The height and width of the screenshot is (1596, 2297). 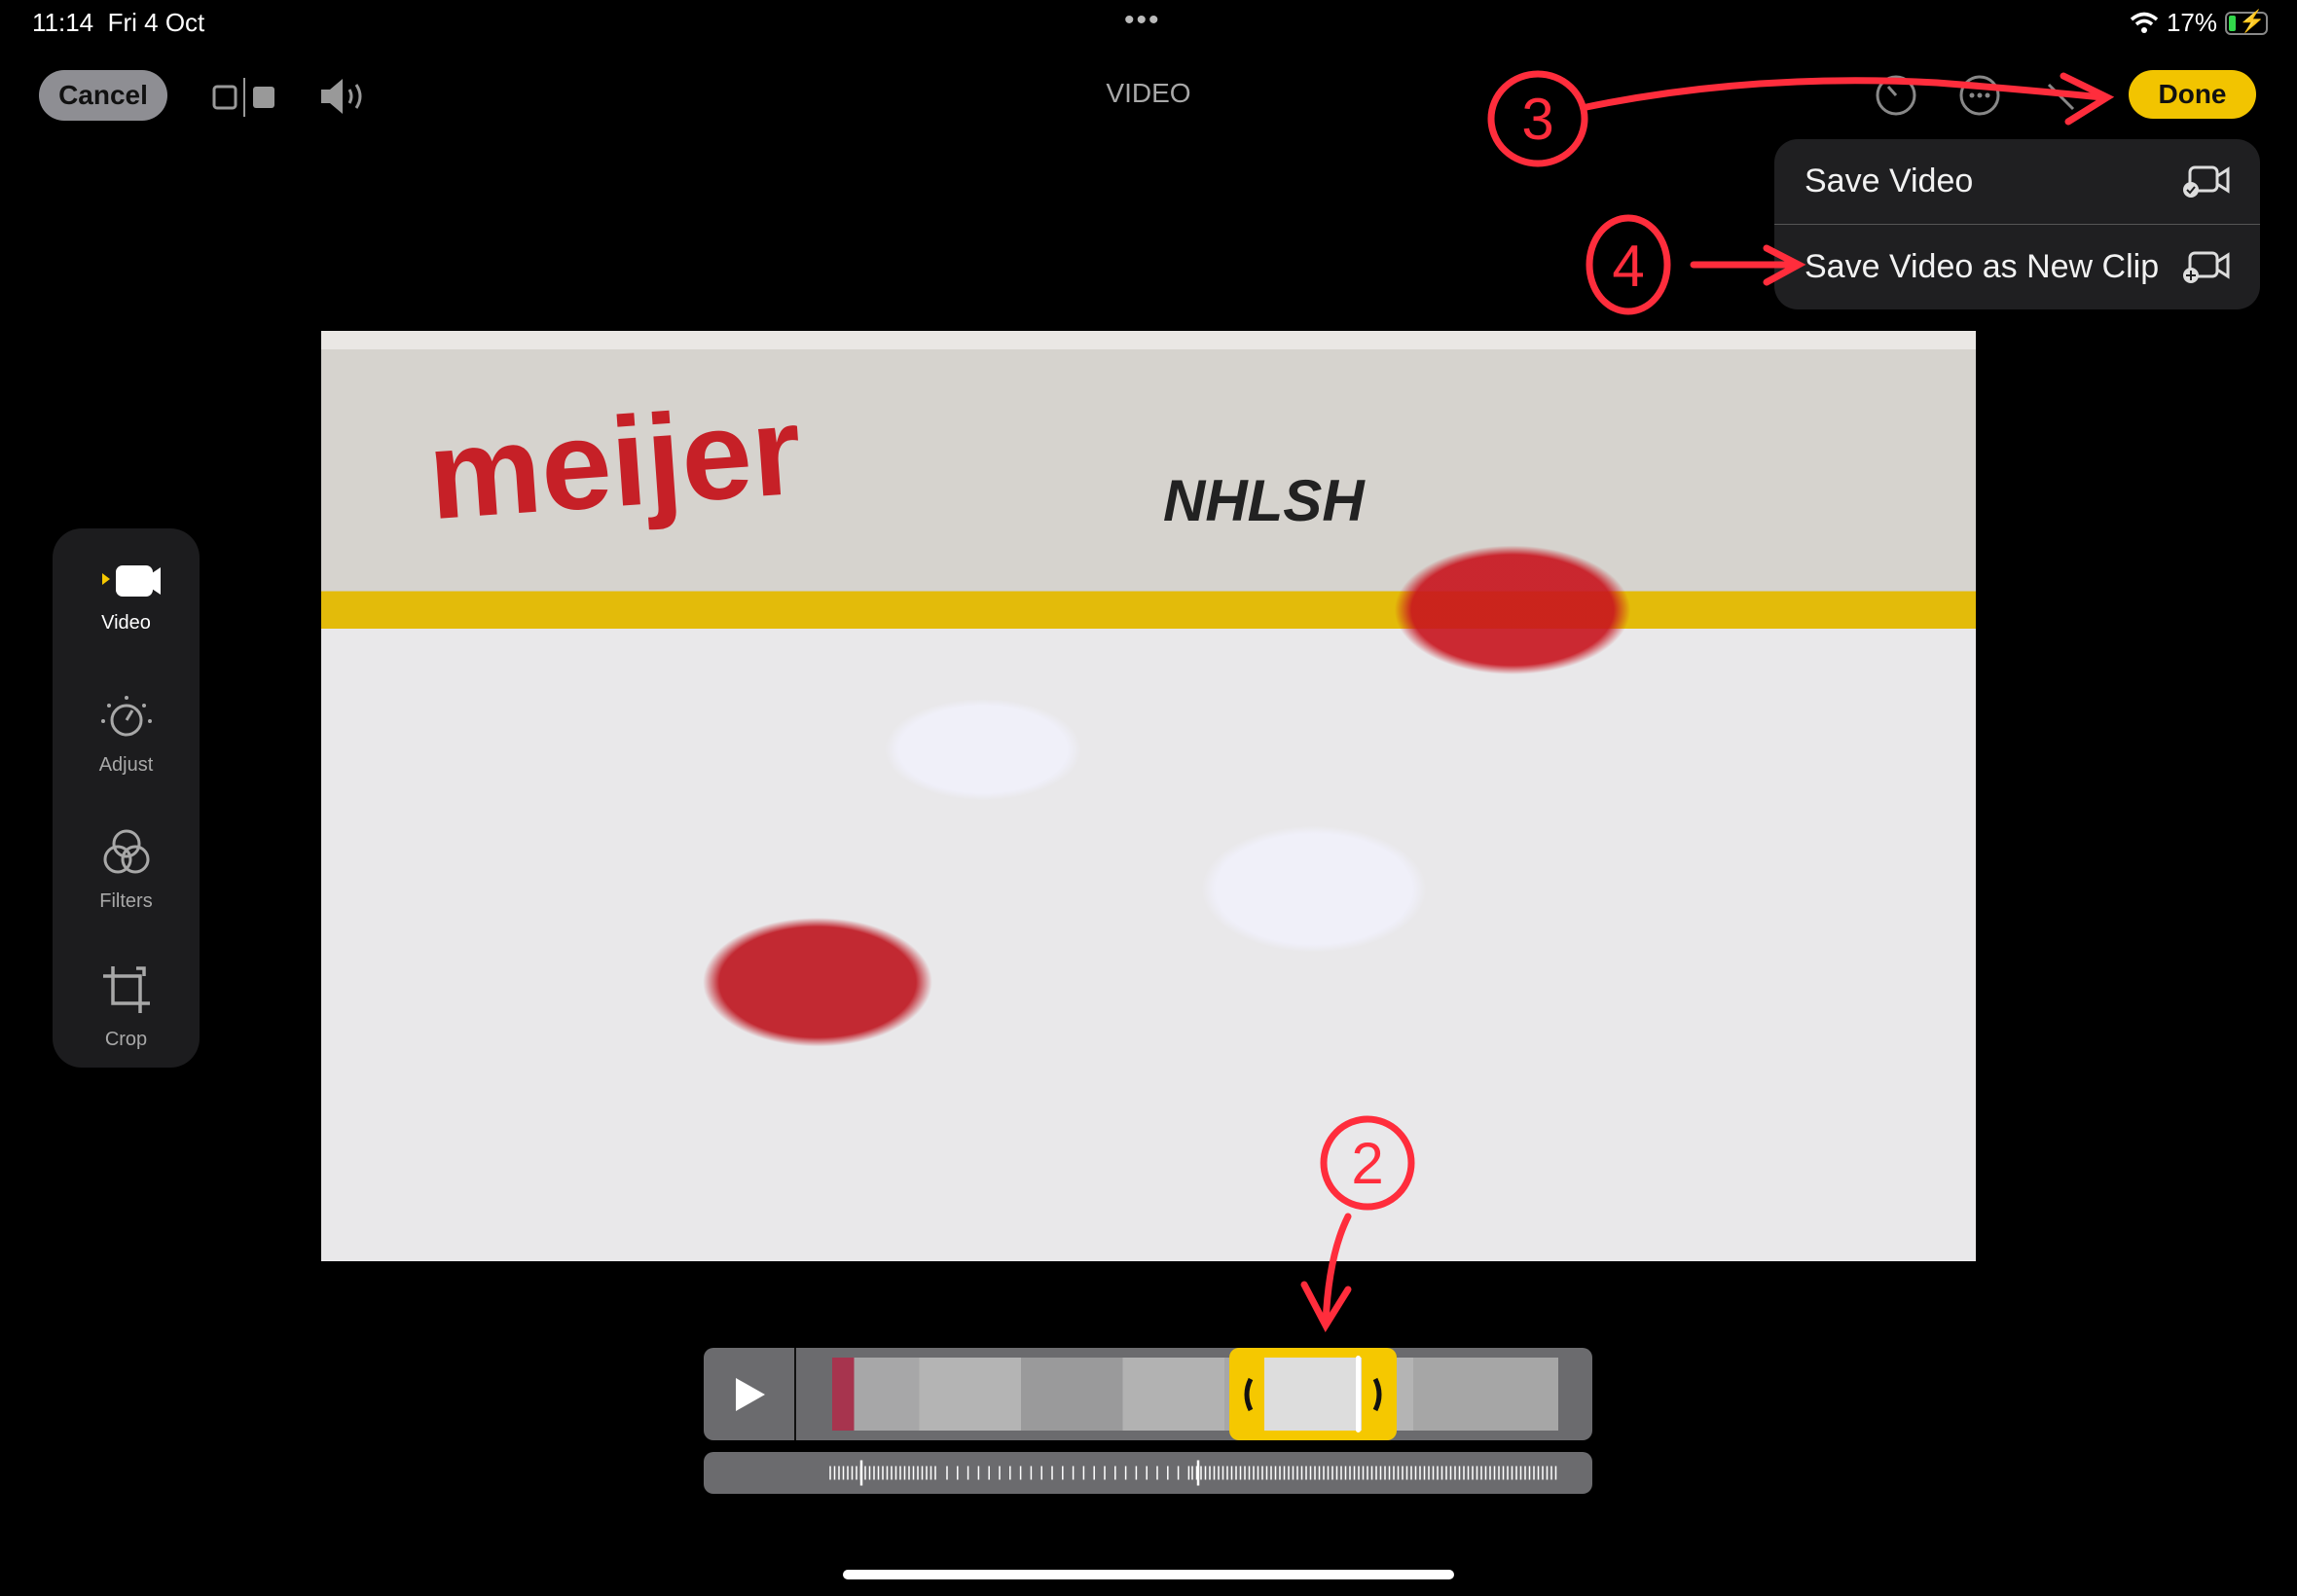 I want to click on menu-item-save-video: Save Video, so click(x=2017, y=181).